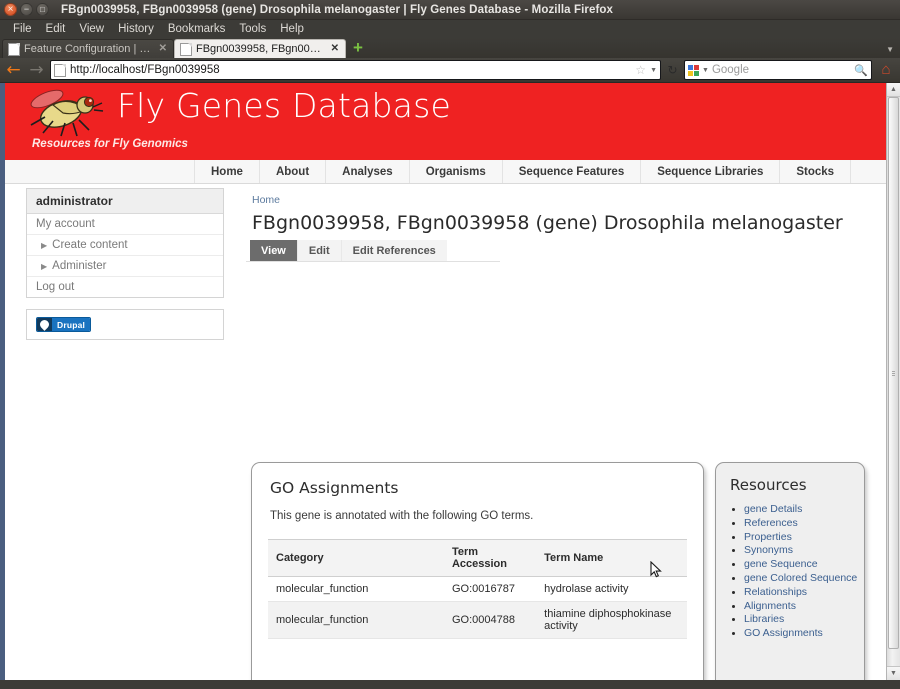 Image resolution: width=900 pixels, height=689 pixels. Describe the element at coordinates (136, 29) in the screenshot. I see `menu-history: History` at that location.